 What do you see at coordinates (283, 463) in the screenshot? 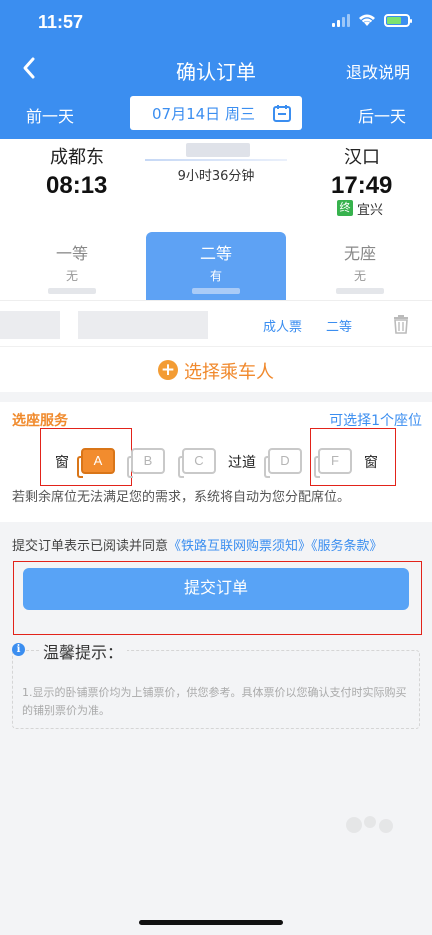
I see `seat-d: D` at bounding box center [283, 463].